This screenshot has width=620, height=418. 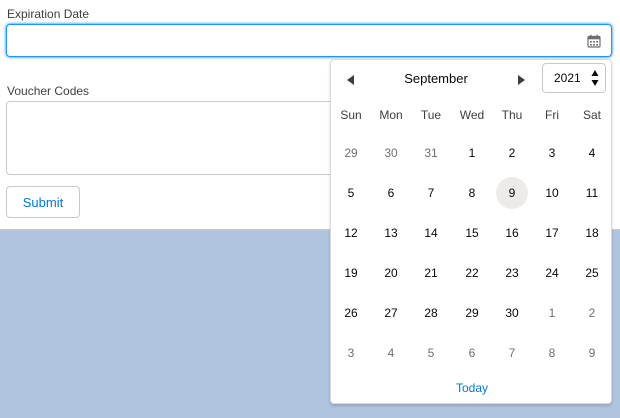 I want to click on day-cell: 9, so click(x=592, y=353).